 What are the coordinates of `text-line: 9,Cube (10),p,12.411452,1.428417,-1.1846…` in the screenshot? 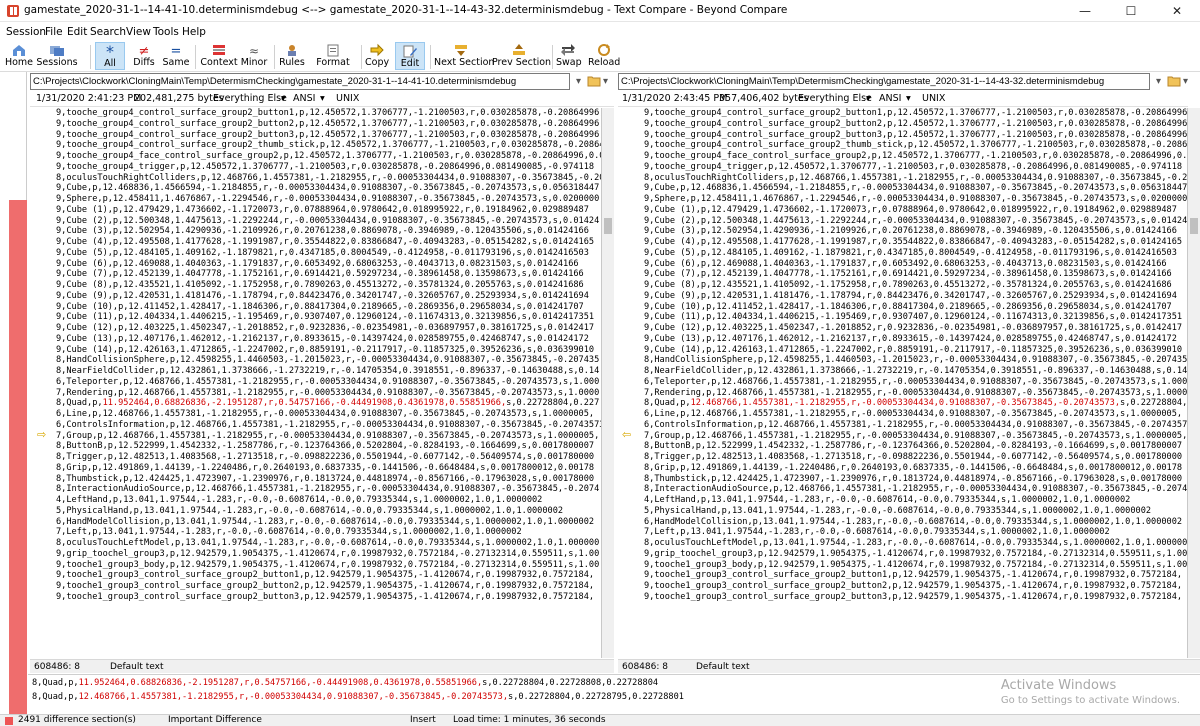 It's located at (908, 306).